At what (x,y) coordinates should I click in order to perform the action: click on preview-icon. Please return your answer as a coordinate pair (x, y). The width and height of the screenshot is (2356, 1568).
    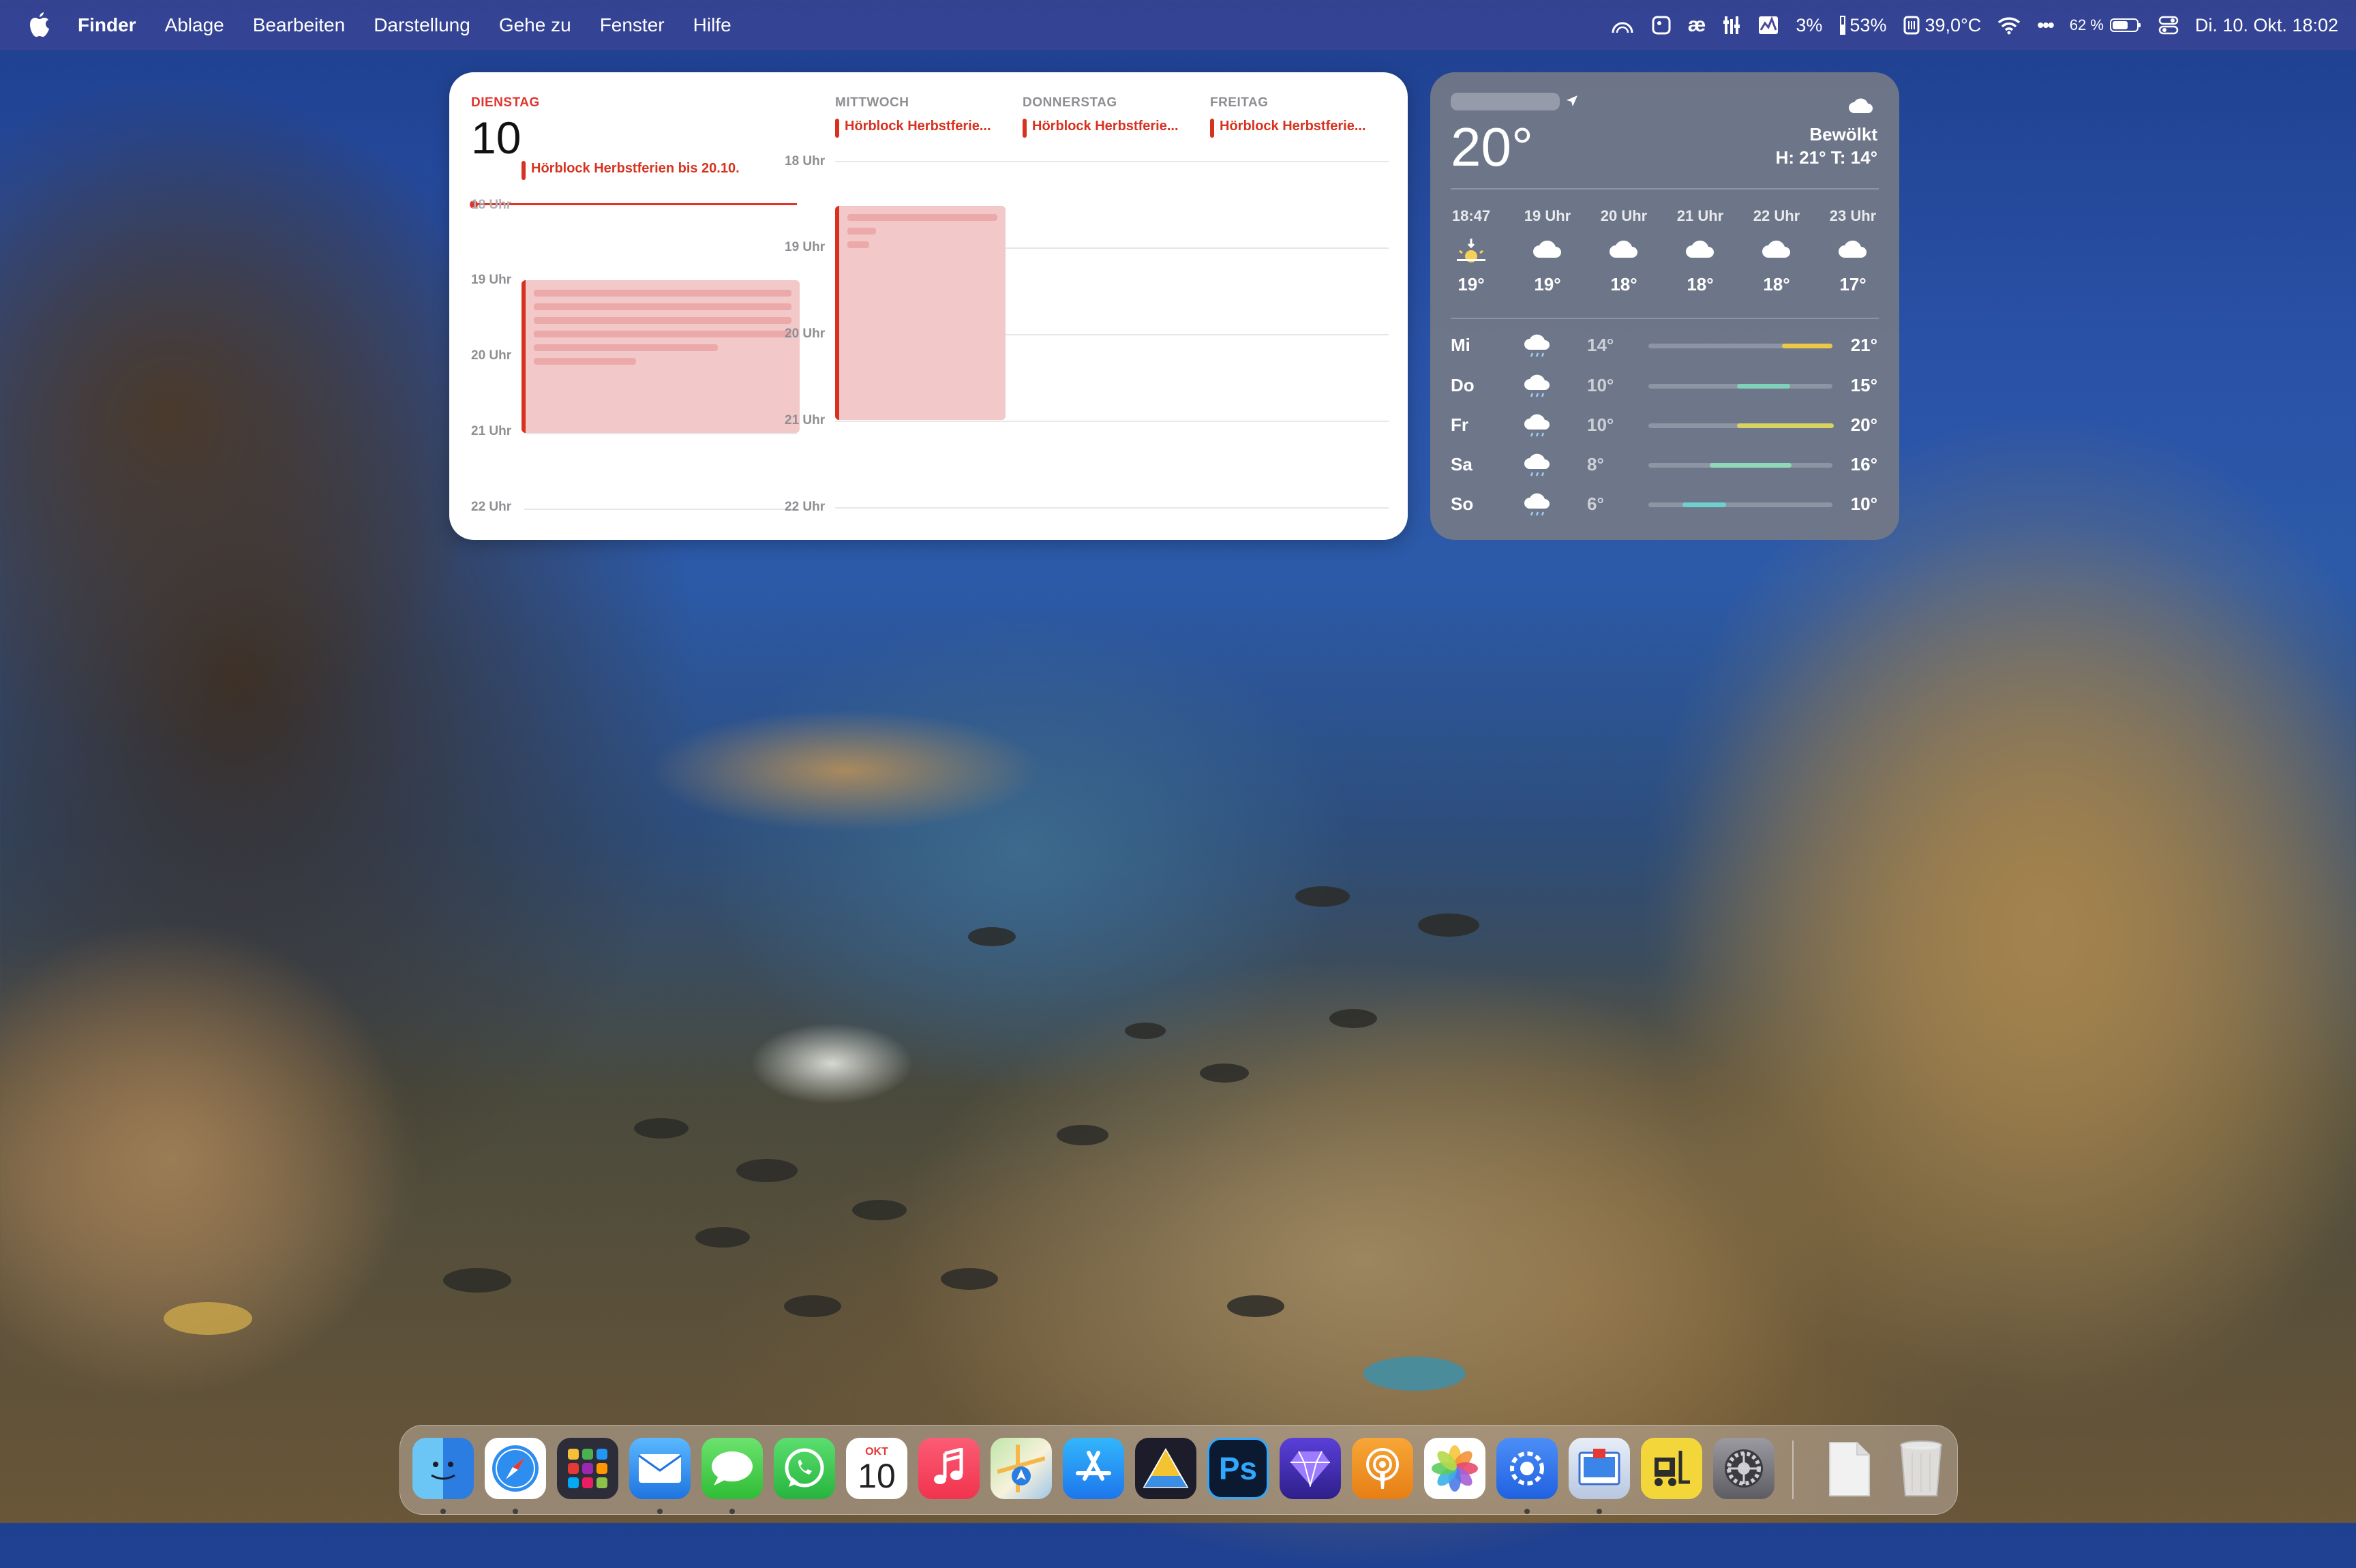
    Looking at the image, I should click on (1599, 1468).